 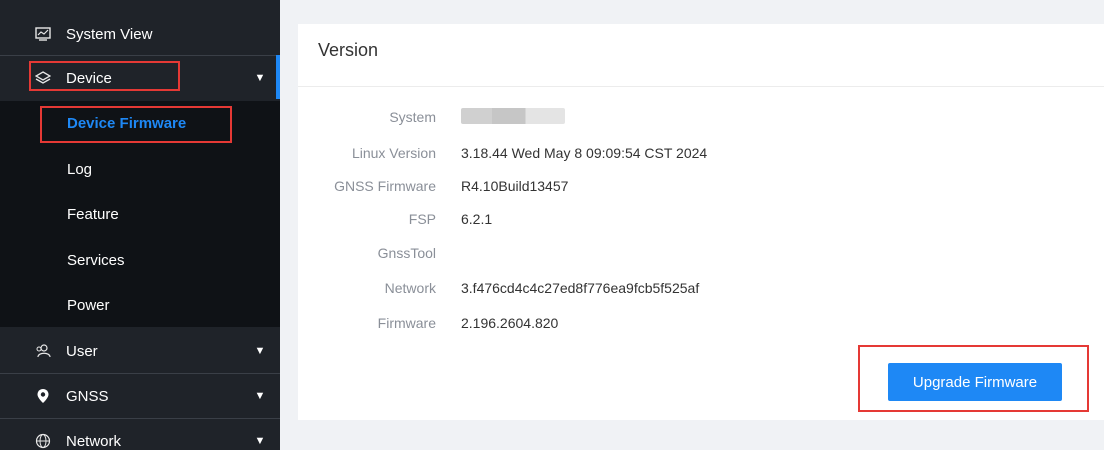 I want to click on row-label: GnssTool, so click(x=406, y=253).